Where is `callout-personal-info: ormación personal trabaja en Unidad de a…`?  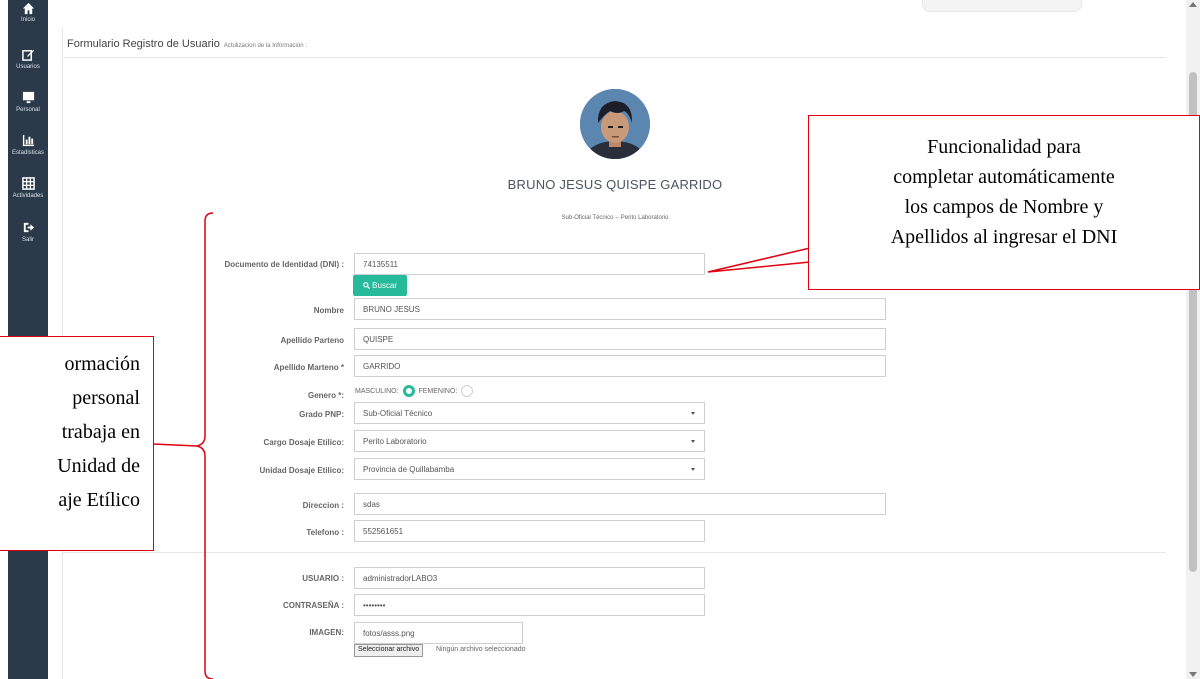
callout-personal-info: ormación personal trabaja en Unidad de a… is located at coordinates (77, 443).